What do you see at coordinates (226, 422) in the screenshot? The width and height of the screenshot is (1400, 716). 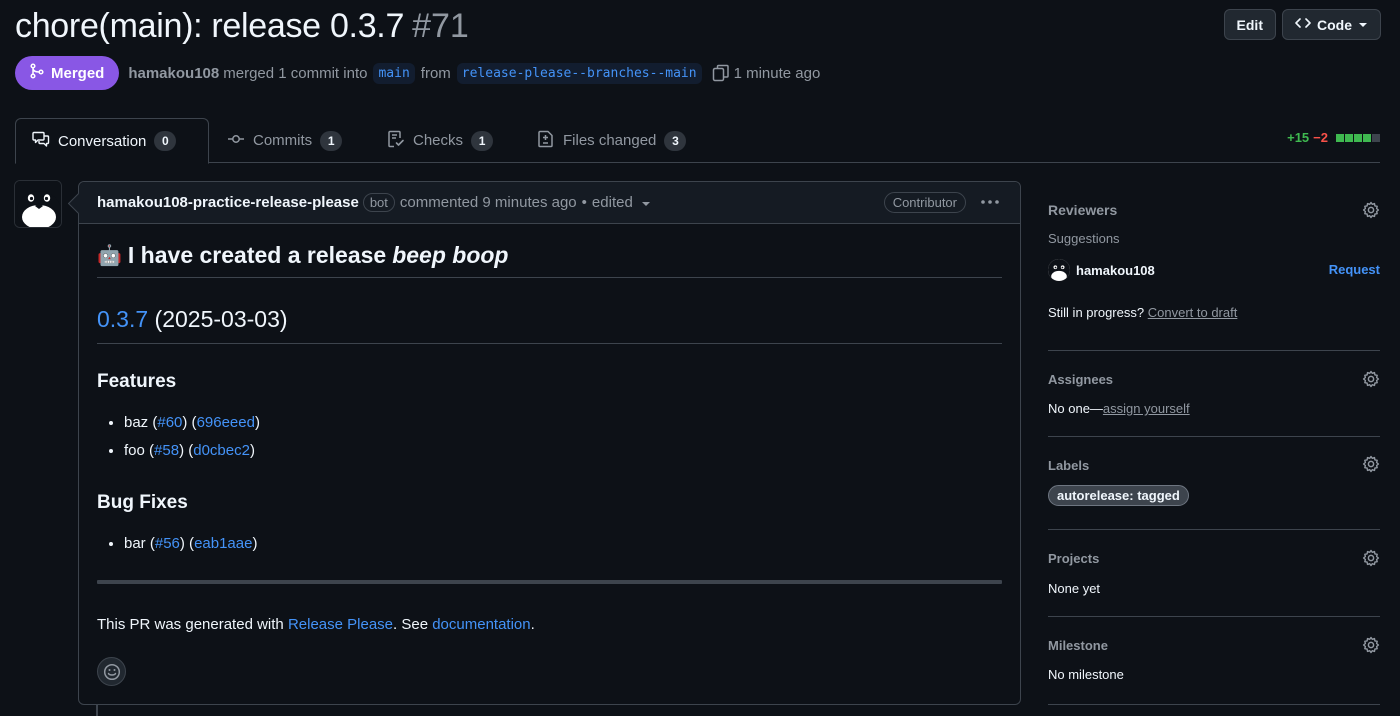 I see `commit-link: 696eeed` at bounding box center [226, 422].